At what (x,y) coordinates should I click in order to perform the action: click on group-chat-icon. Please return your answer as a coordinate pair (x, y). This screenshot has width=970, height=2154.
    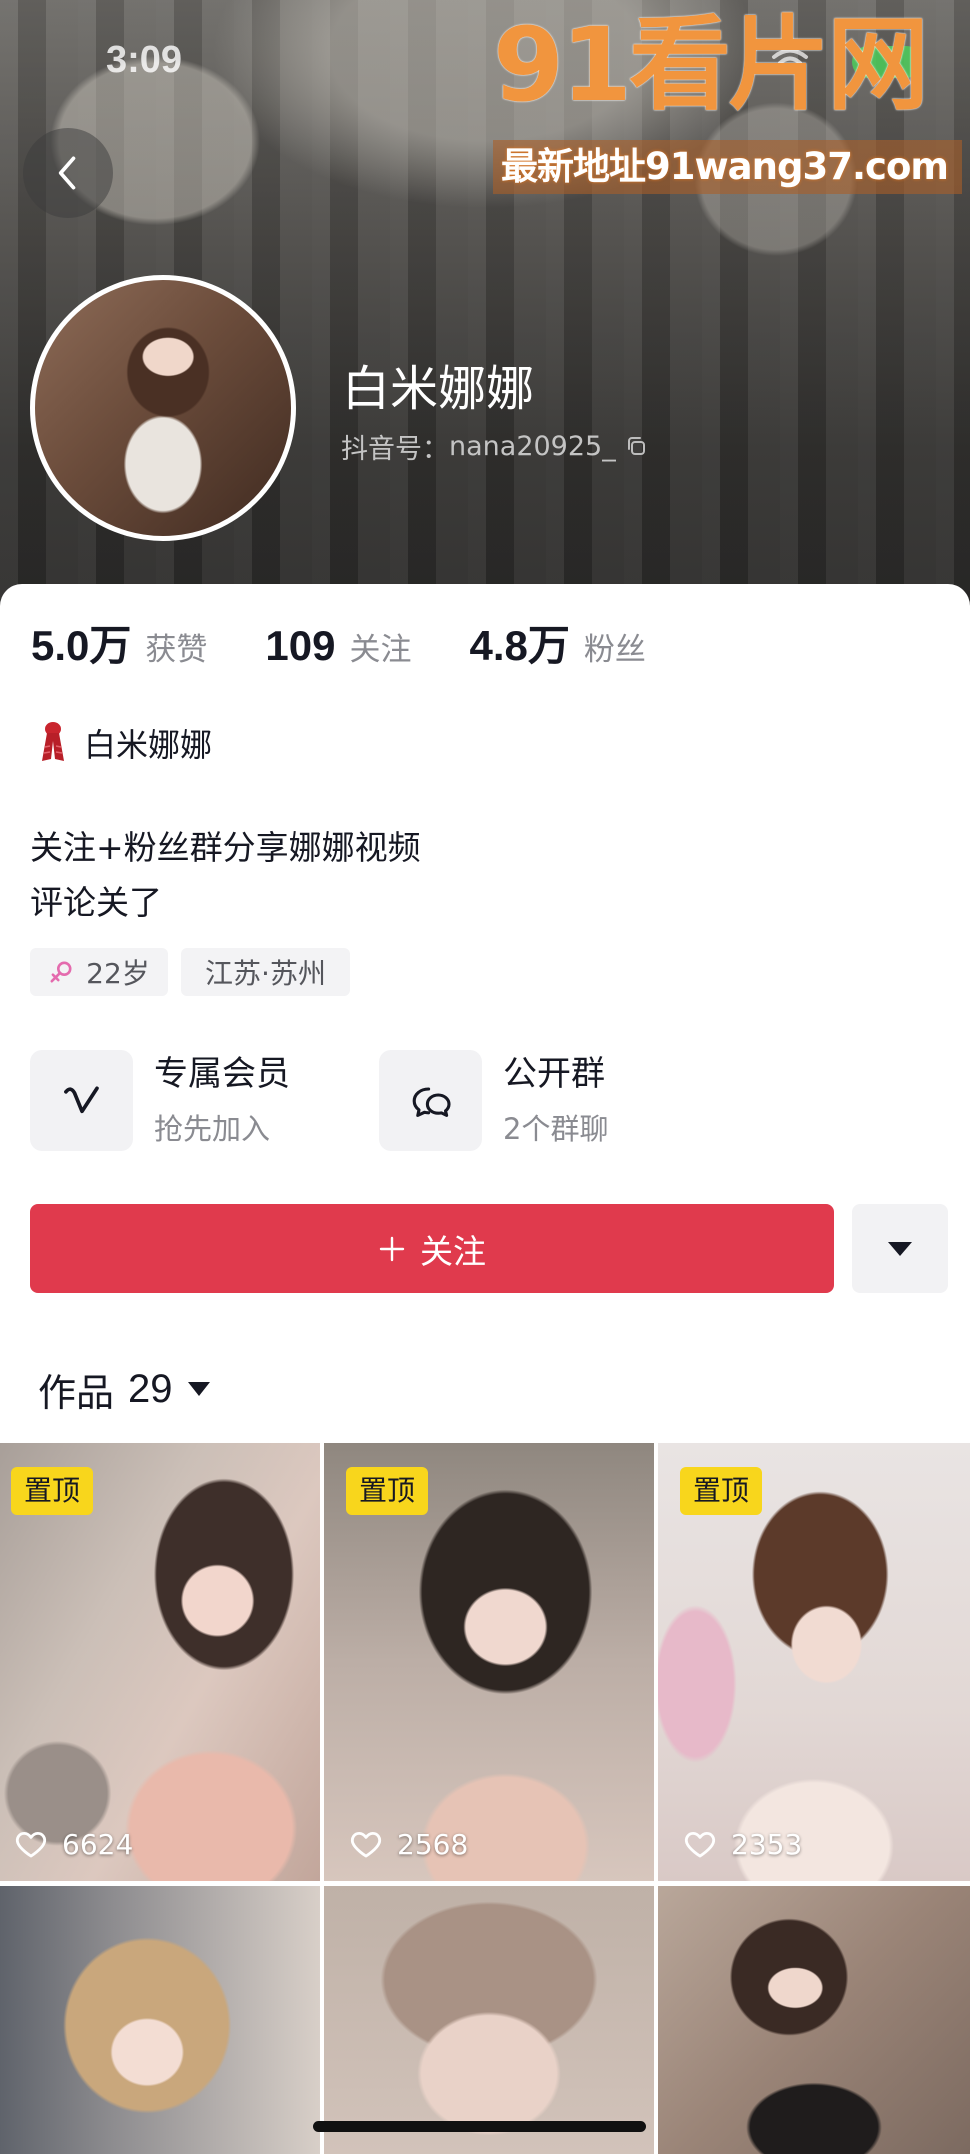
    Looking at the image, I should click on (431, 1101).